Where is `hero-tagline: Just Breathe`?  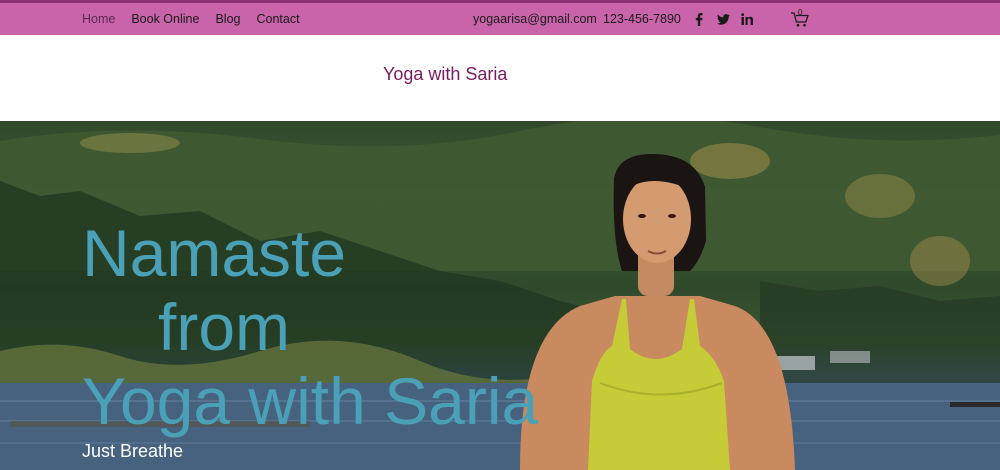 hero-tagline: Just Breathe is located at coordinates (133, 451).